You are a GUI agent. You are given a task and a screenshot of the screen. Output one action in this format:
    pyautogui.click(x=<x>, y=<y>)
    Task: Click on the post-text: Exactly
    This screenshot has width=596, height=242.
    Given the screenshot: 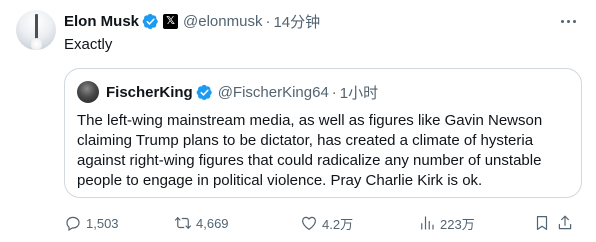 What is the action you would take?
    pyautogui.click(x=88, y=44)
    